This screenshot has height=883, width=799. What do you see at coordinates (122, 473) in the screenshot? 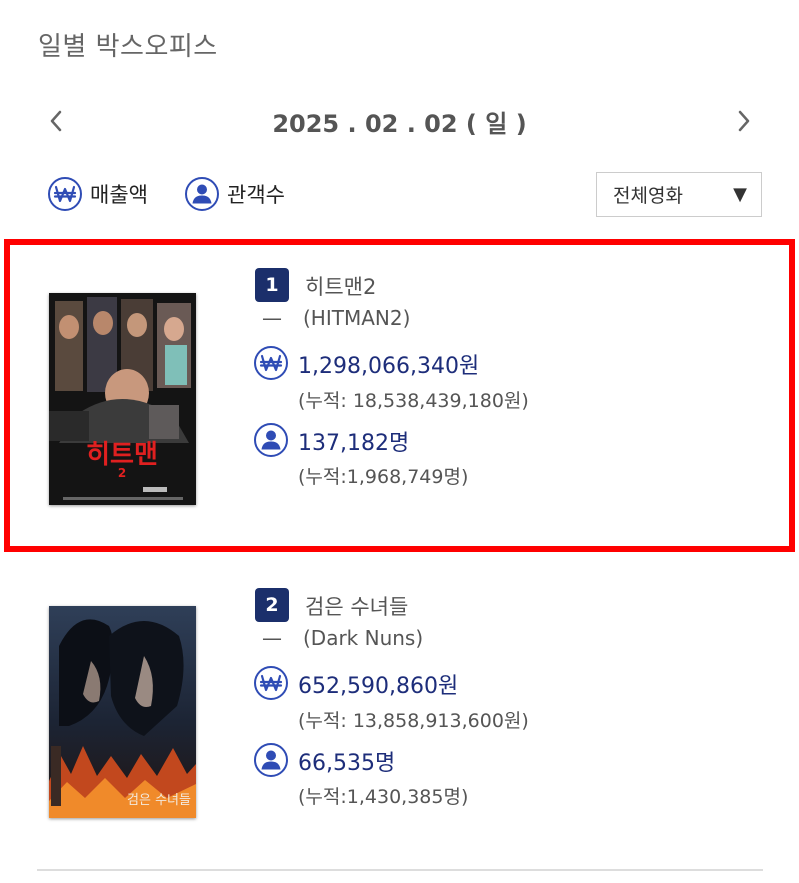
I see `poster-number: 2` at bounding box center [122, 473].